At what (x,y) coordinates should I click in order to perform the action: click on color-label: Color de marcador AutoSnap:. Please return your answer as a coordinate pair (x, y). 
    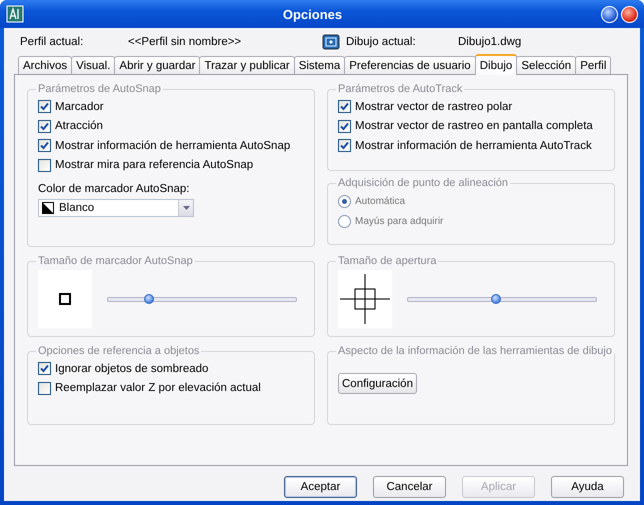
    Looking at the image, I should click on (114, 190).